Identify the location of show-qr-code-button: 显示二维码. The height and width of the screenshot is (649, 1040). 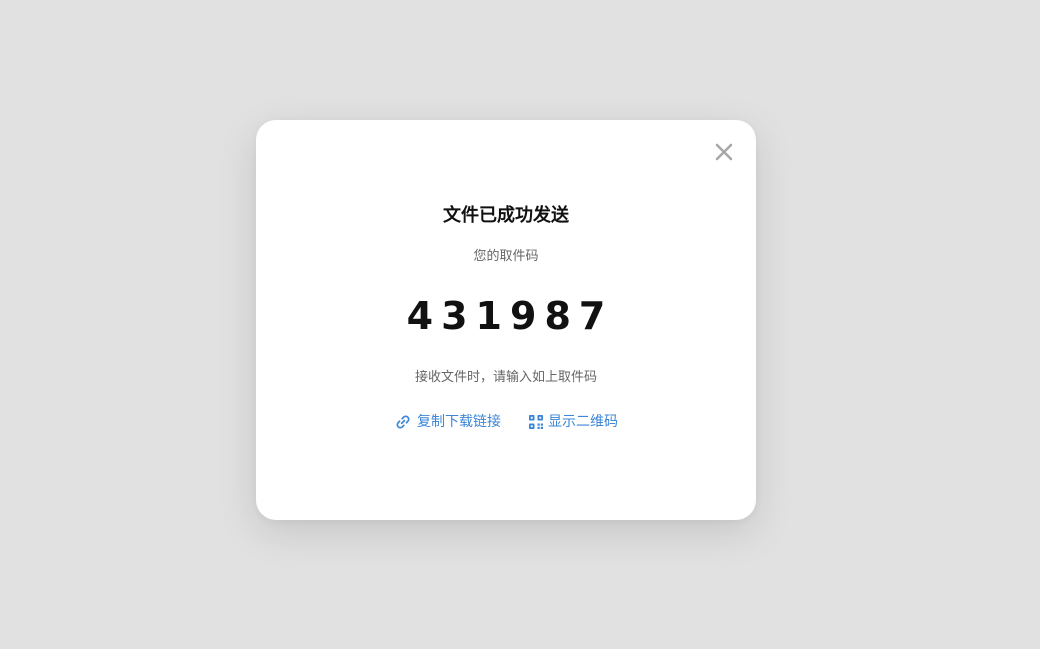
(573, 422).